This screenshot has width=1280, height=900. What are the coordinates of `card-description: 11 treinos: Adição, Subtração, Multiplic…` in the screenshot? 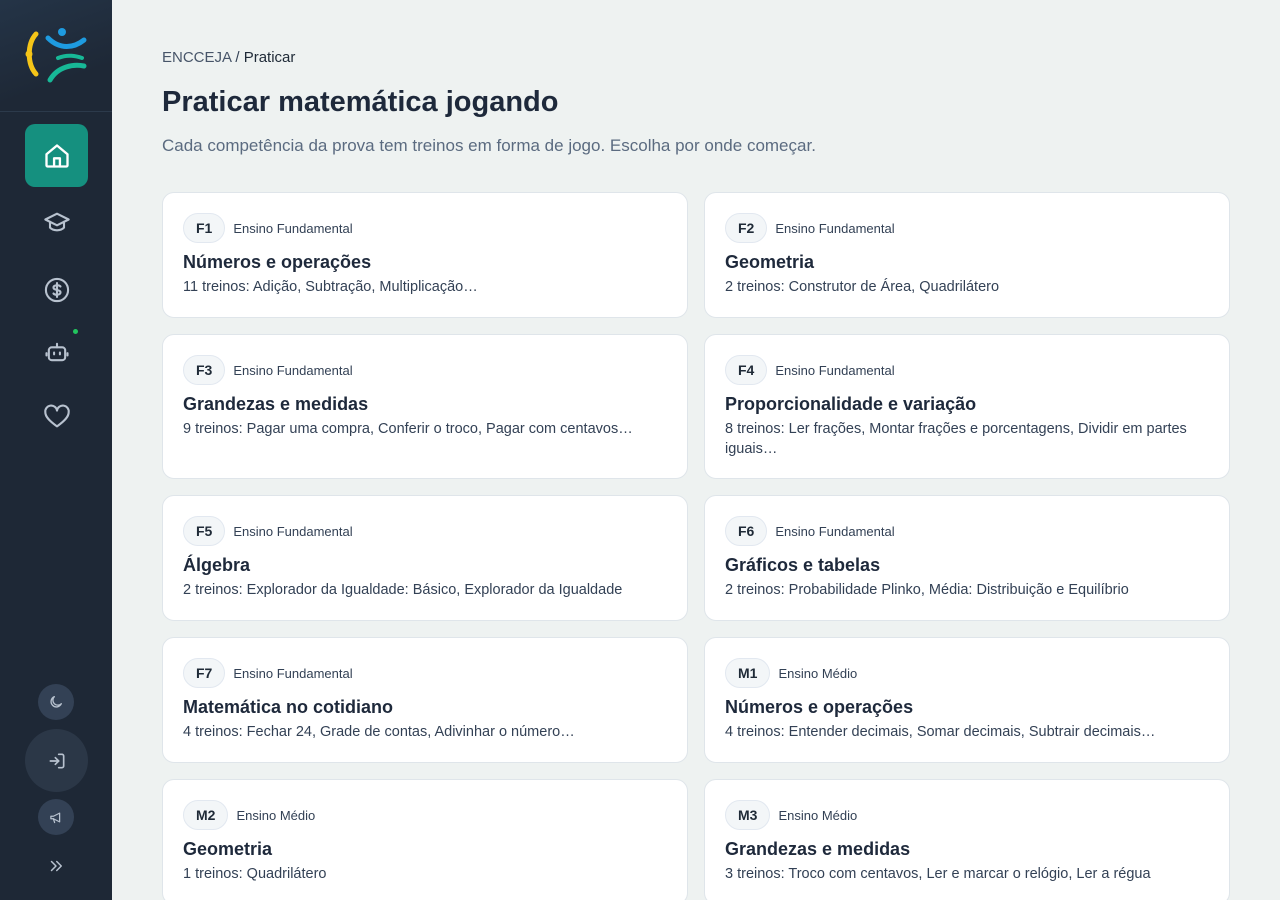 It's located at (330, 287).